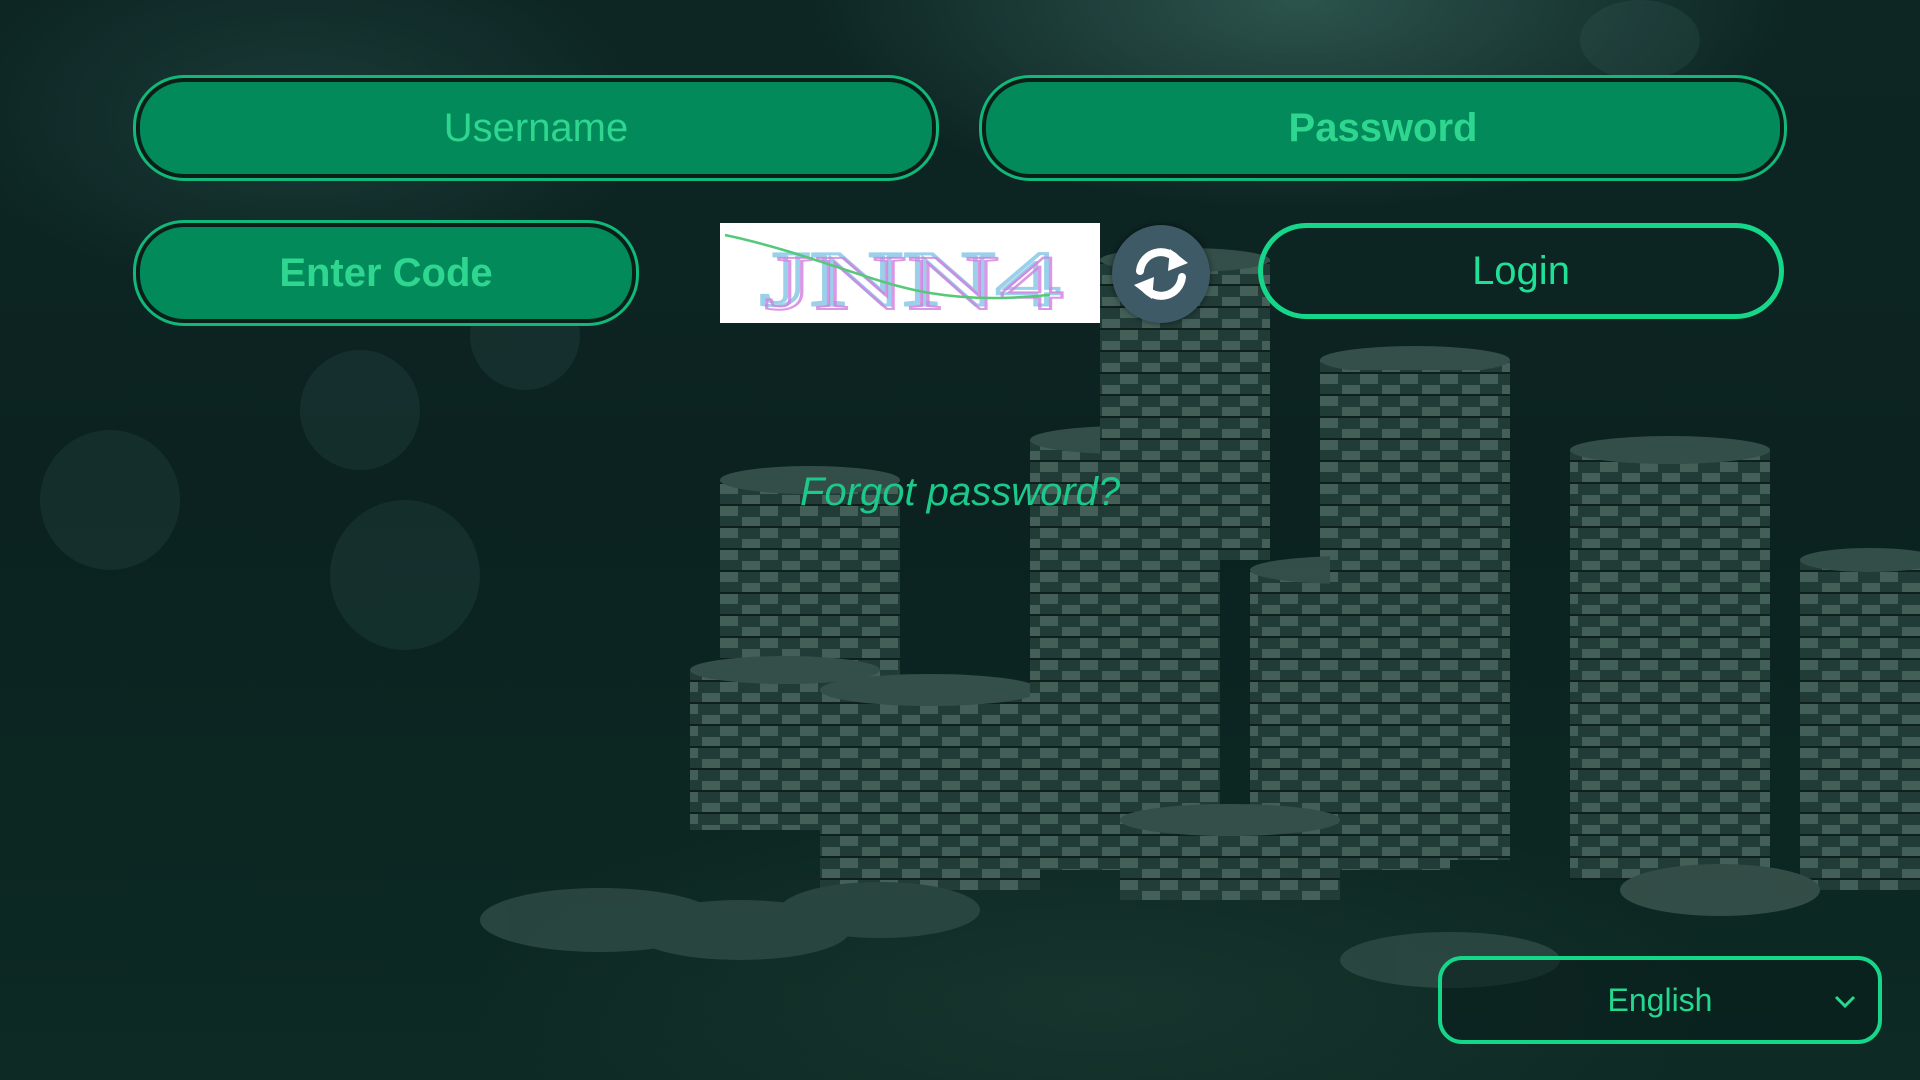  I want to click on captcha-code-input, so click(386, 273).